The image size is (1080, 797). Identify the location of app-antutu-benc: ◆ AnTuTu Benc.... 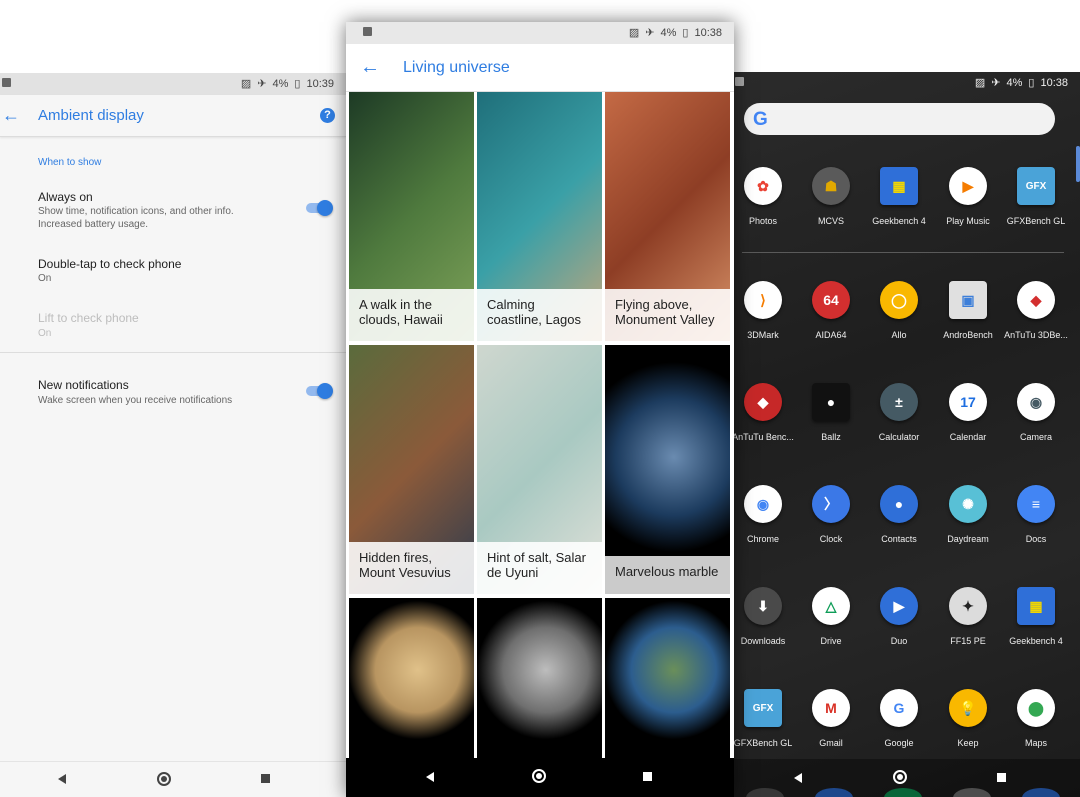
(765, 412).